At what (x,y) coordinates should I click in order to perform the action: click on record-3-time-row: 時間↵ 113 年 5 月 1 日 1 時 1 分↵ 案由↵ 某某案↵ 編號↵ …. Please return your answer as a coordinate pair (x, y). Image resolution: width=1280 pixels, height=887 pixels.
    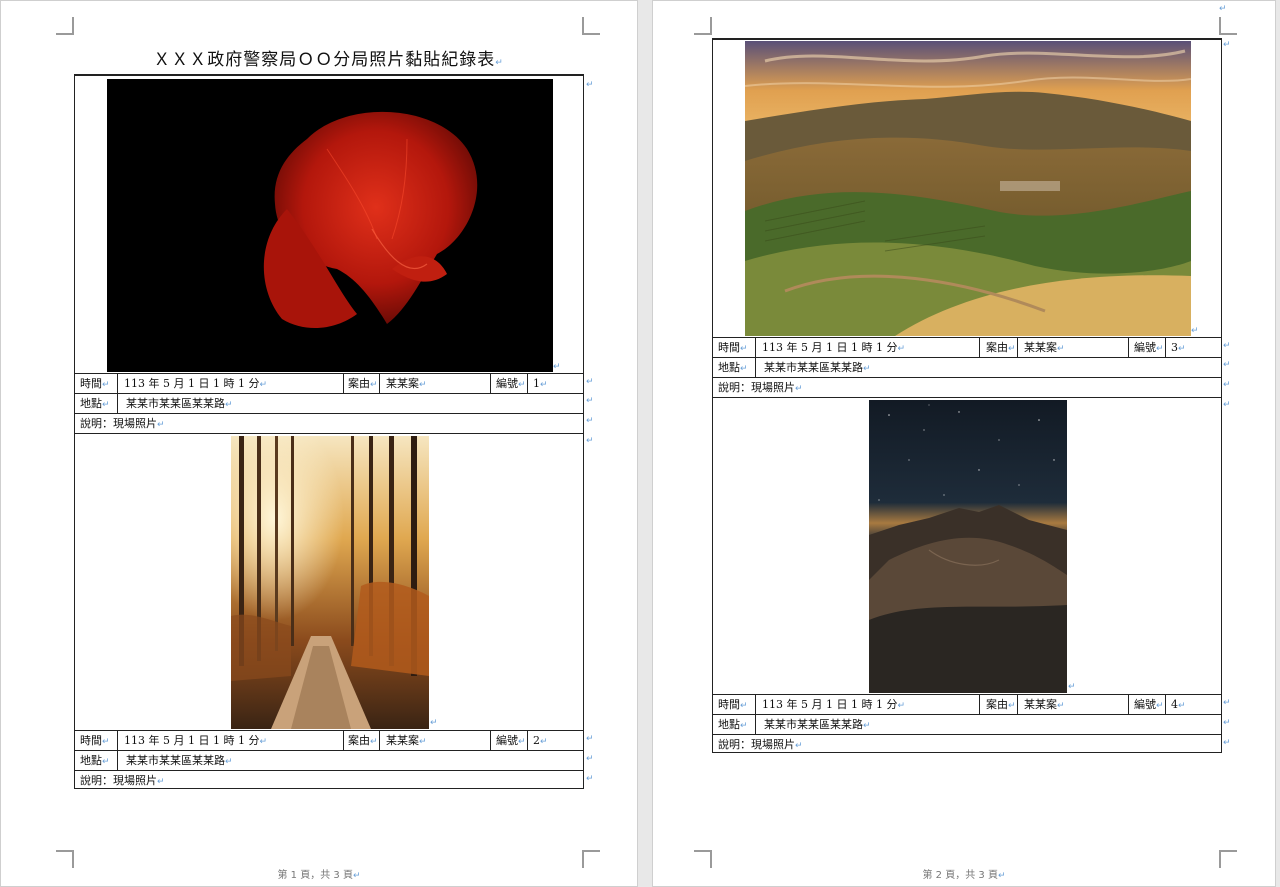
    Looking at the image, I should click on (967, 347).